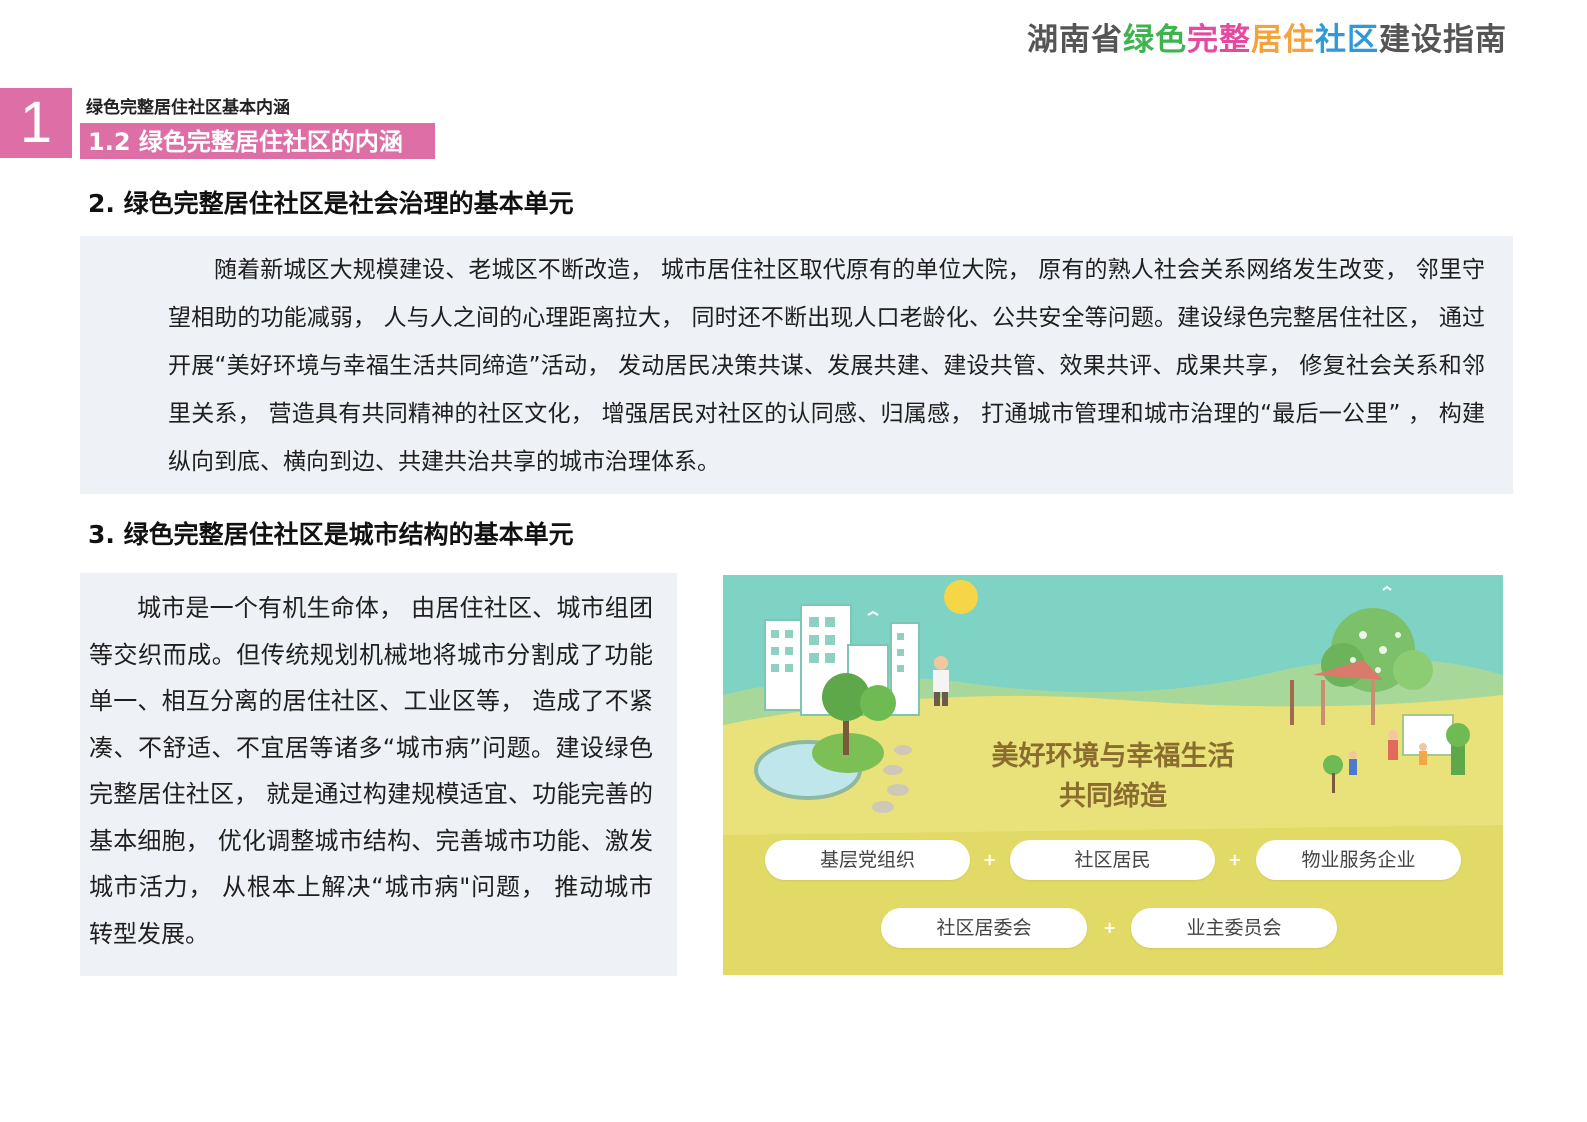 The width and height of the screenshot is (1587, 1122). I want to click on title-part: 居住, so click(1283, 40).